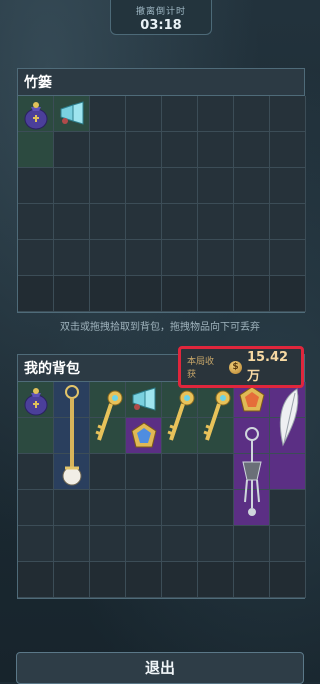 The height and width of the screenshot is (684, 320). What do you see at coordinates (288, 418) in the screenshot?
I see `white-feather-icon` at bounding box center [288, 418].